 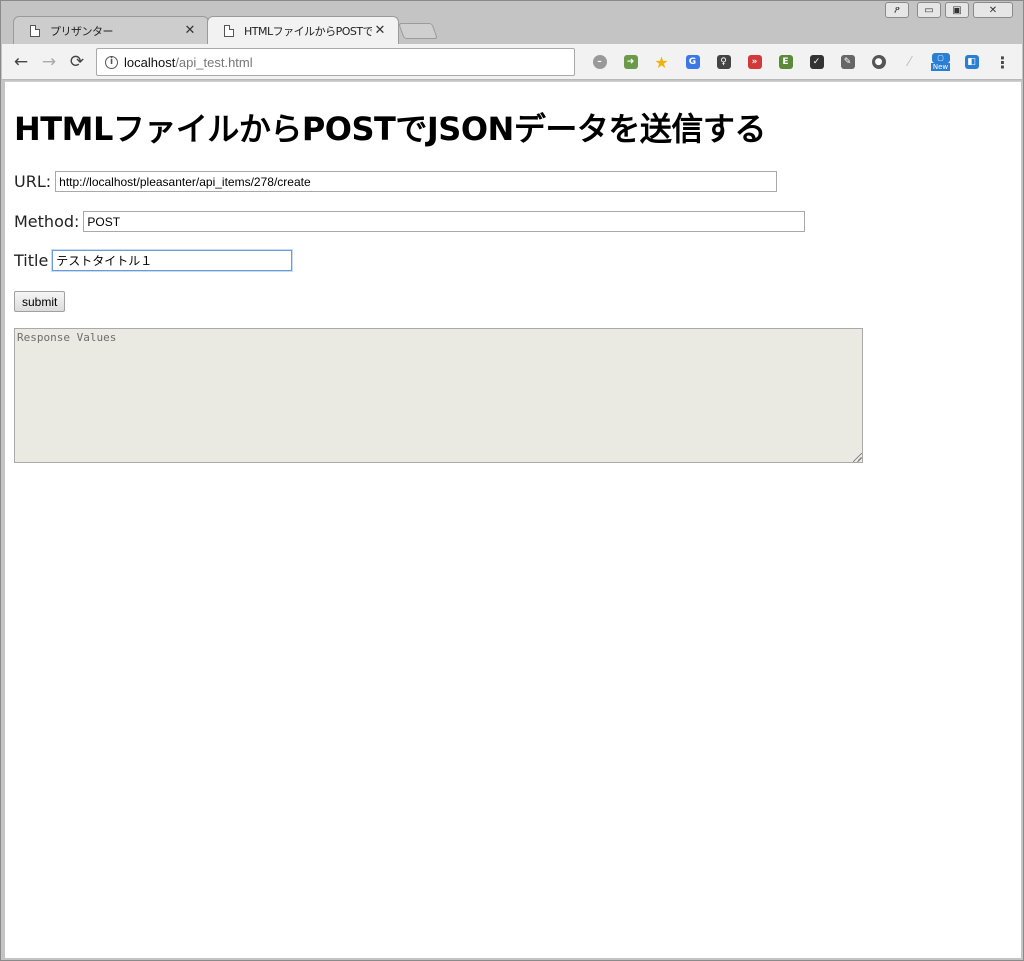 What do you see at coordinates (630, 62) in the screenshot?
I see `rss-icon: ➜` at bounding box center [630, 62].